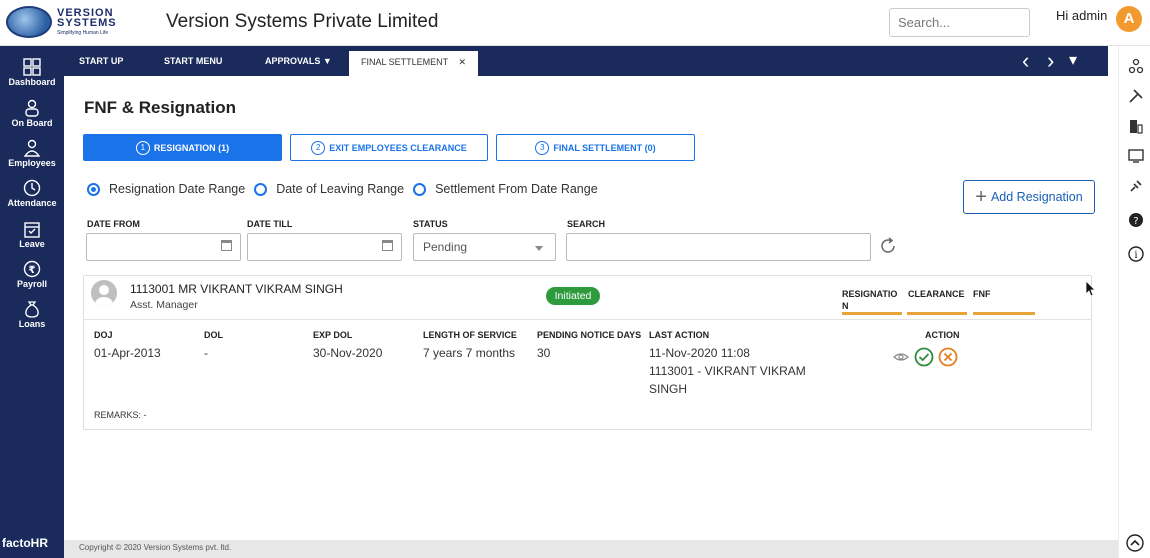 This screenshot has height=558, width=1150. What do you see at coordinates (1136, 66) in the screenshot?
I see `org-chart-icon` at bounding box center [1136, 66].